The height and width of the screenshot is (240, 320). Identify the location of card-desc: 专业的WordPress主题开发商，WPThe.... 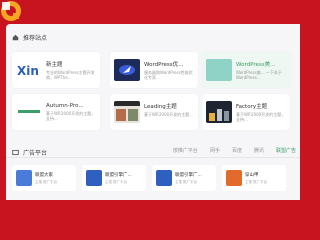
(70, 75).